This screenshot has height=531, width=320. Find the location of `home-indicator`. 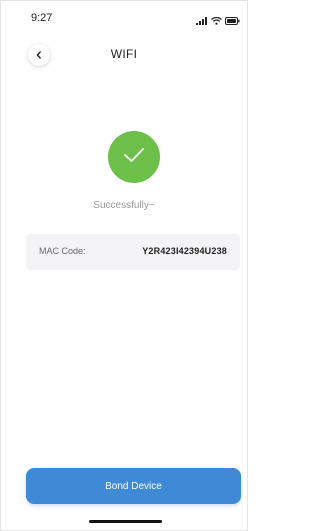

home-indicator is located at coordinates (125, 521).